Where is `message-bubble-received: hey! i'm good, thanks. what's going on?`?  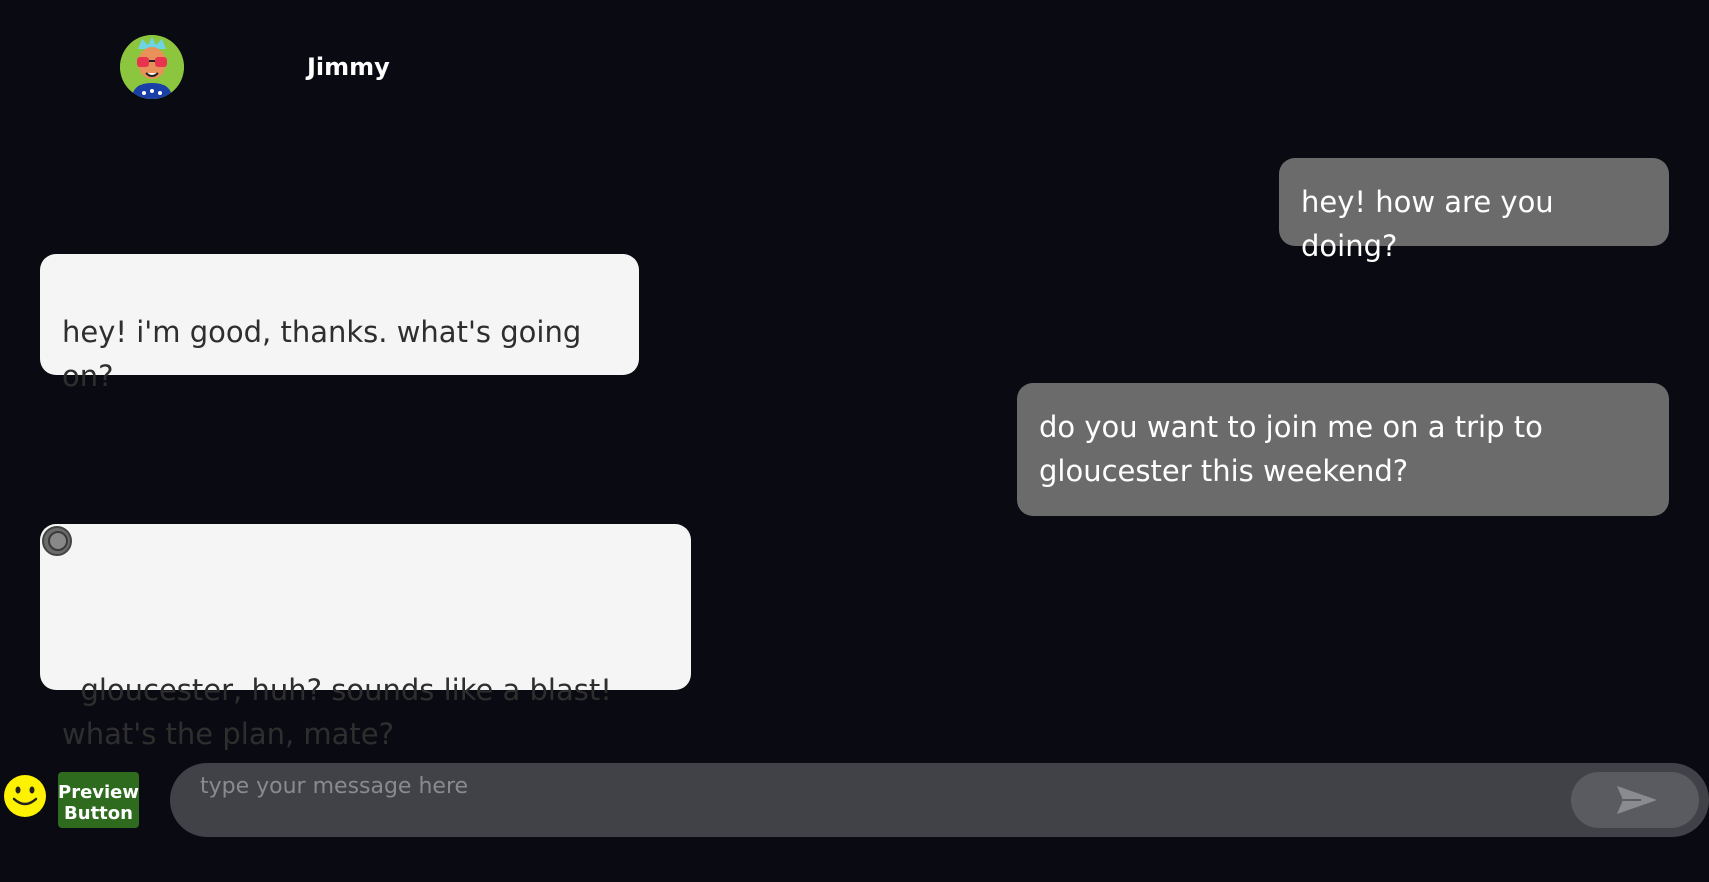 message-bubble-received: hey! i'm good, thanks. what's going on? is located at coordinates (339, 323).